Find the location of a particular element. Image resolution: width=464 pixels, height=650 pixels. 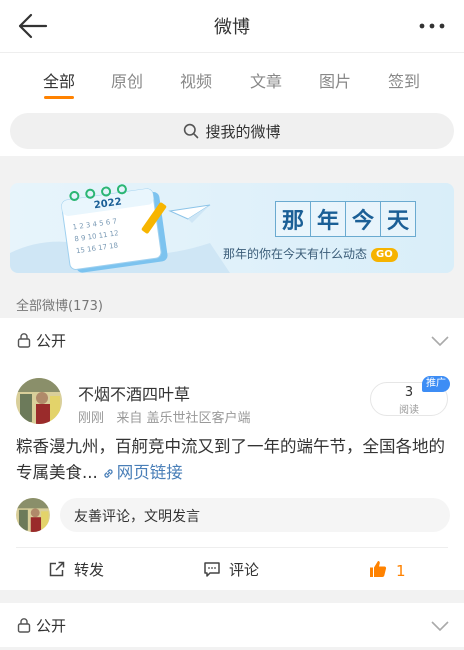

web-link: 网页链接 is located at coordinates (140, 472).